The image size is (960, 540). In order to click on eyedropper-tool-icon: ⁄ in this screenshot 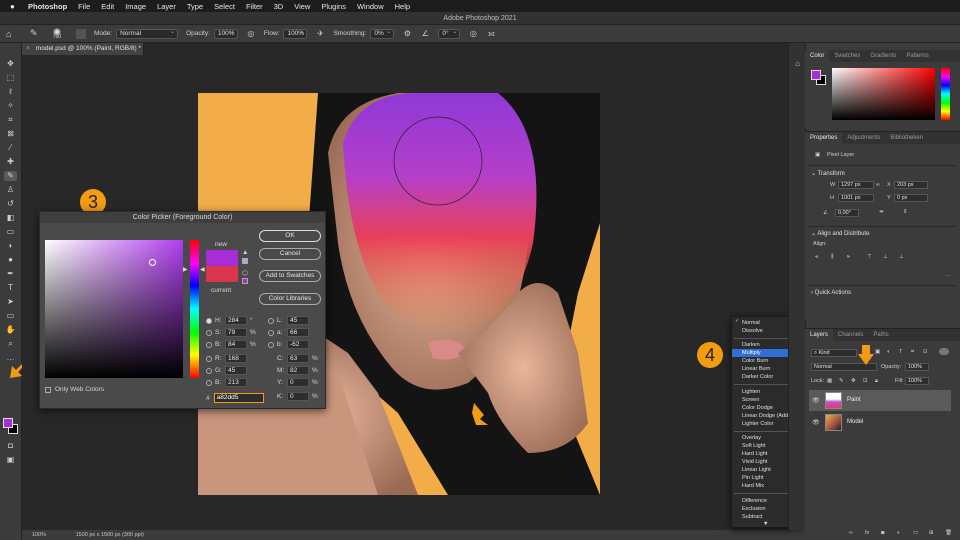, I will do `click(10, 148)`.